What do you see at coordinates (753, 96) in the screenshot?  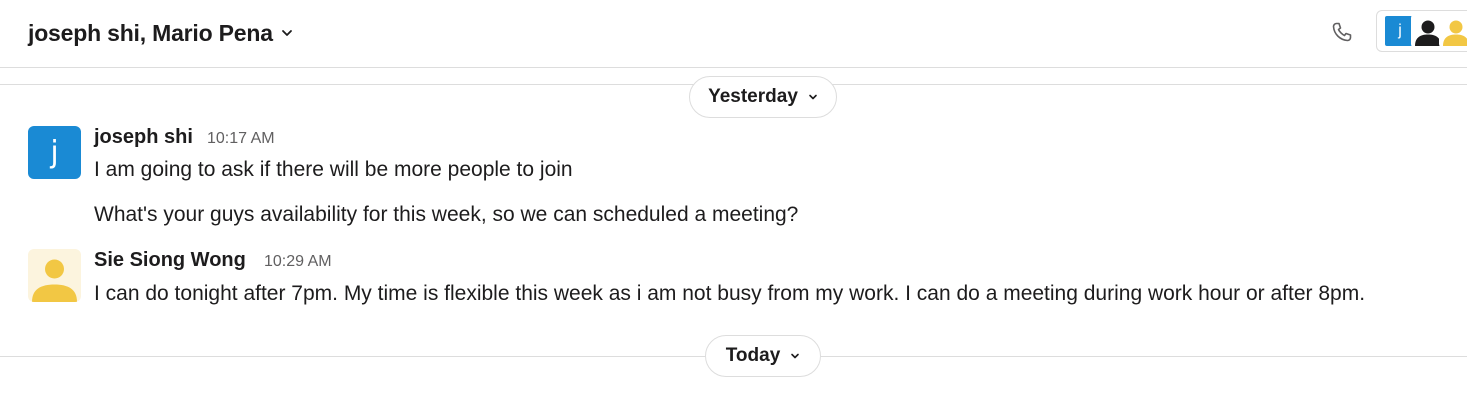 I see `date-divider-label: Yesterday` at bounding box center [753, 96].